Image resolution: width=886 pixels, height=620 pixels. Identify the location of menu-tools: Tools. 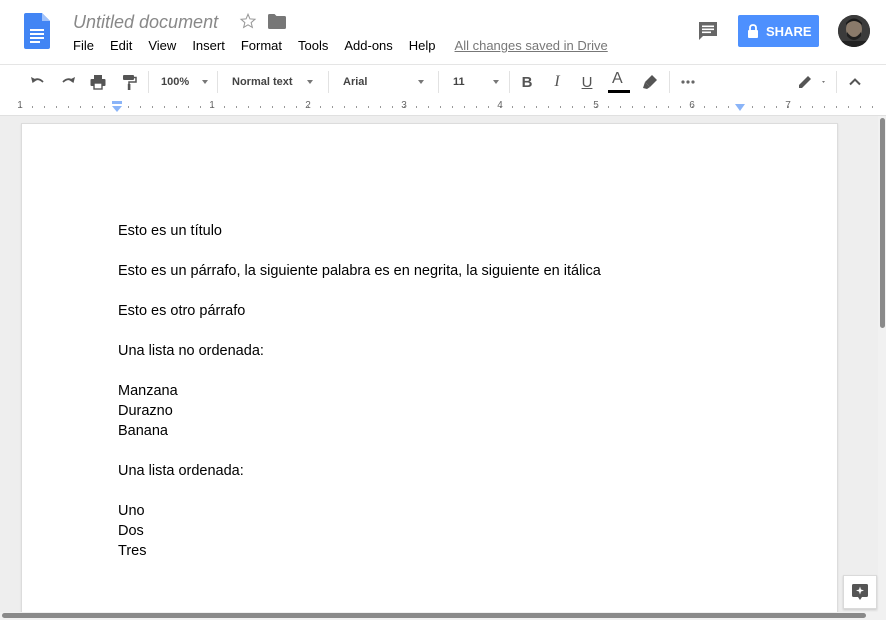
(313, 46).